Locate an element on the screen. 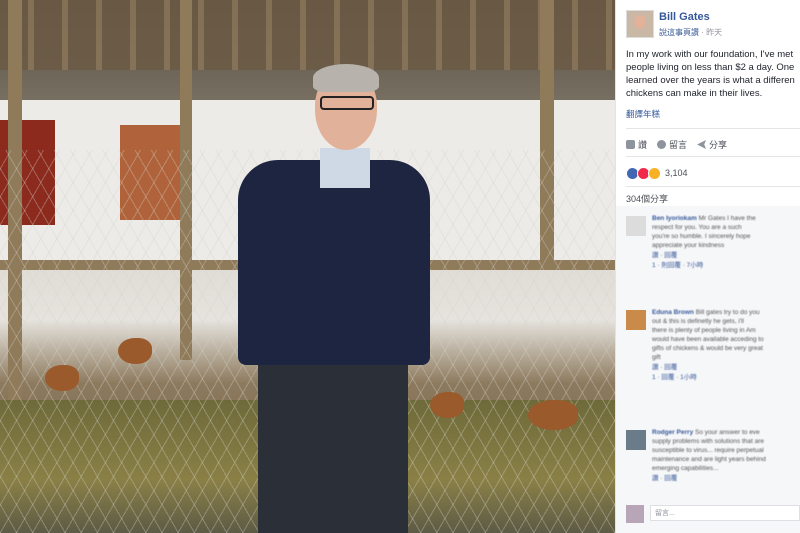 This screenshot has height=533, width=800. comment-label: 留言 is located at coordinates (678, 145).